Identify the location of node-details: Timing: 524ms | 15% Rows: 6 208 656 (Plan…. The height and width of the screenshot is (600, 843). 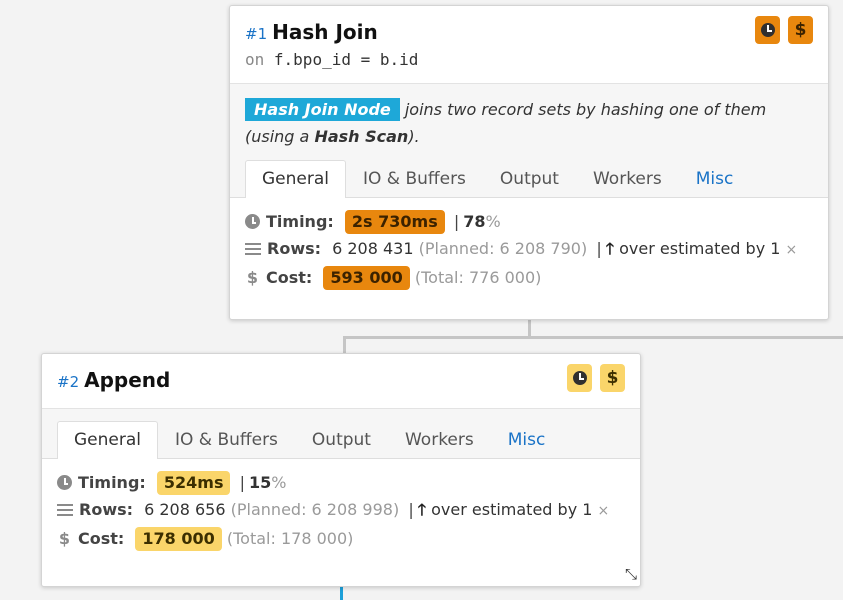
(341, 505).